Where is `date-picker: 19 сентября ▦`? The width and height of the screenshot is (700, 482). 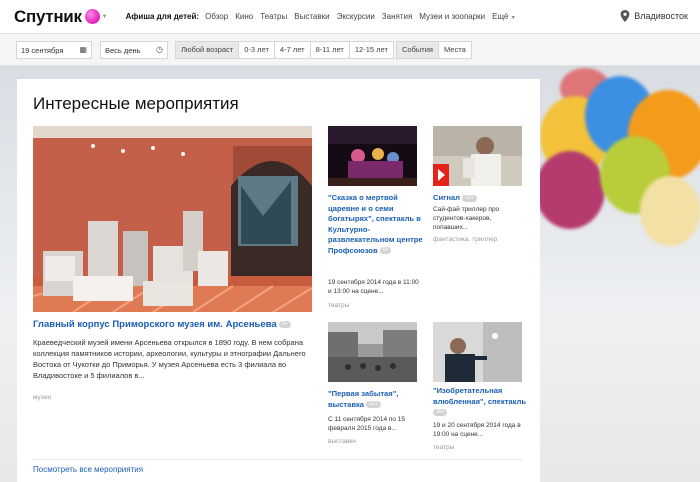
date-picker: 19 сентября ▦ is located at coordinates (54, 50).